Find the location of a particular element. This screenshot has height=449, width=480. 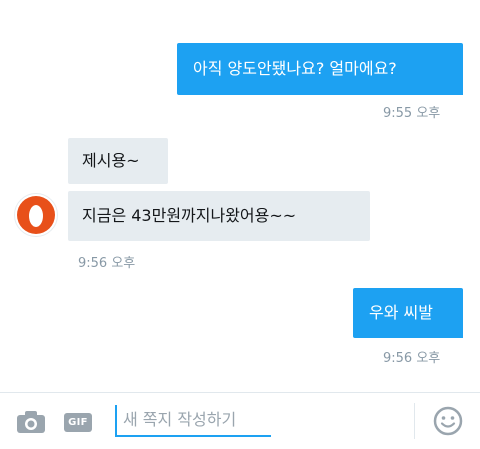

camera-icon is located at coordinates (31, 422).